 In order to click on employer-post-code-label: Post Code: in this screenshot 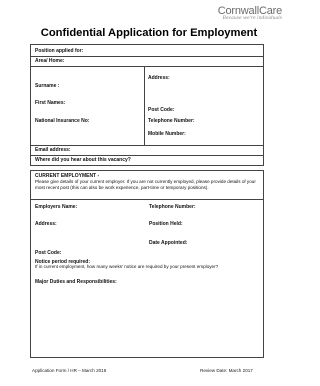, I will do `click(48, 253)`.